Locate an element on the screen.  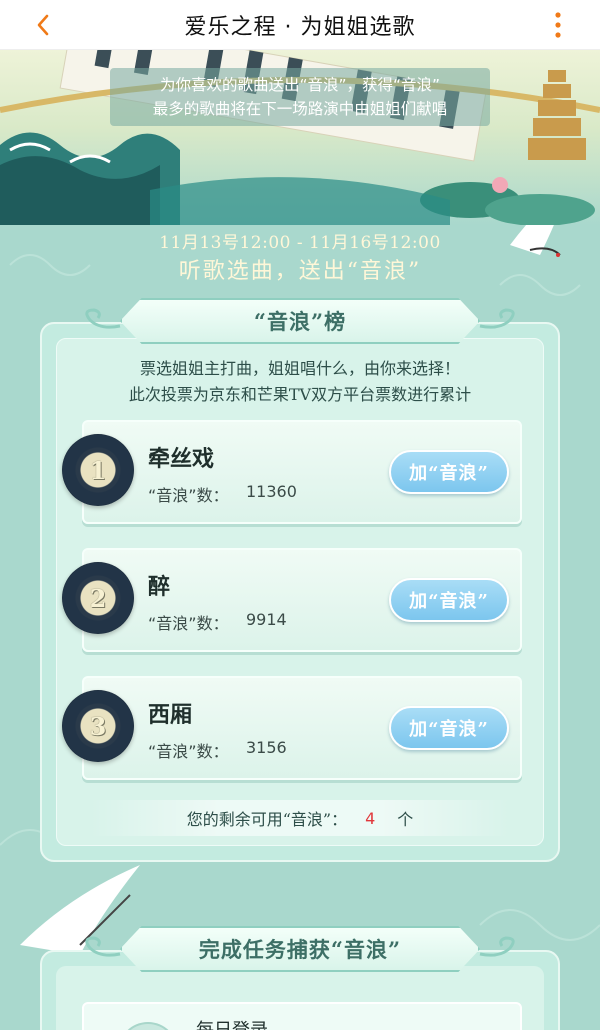
remaining-votes: 您的剩余可用“音浪”： 4 个 is located at coordinates (300, 818).